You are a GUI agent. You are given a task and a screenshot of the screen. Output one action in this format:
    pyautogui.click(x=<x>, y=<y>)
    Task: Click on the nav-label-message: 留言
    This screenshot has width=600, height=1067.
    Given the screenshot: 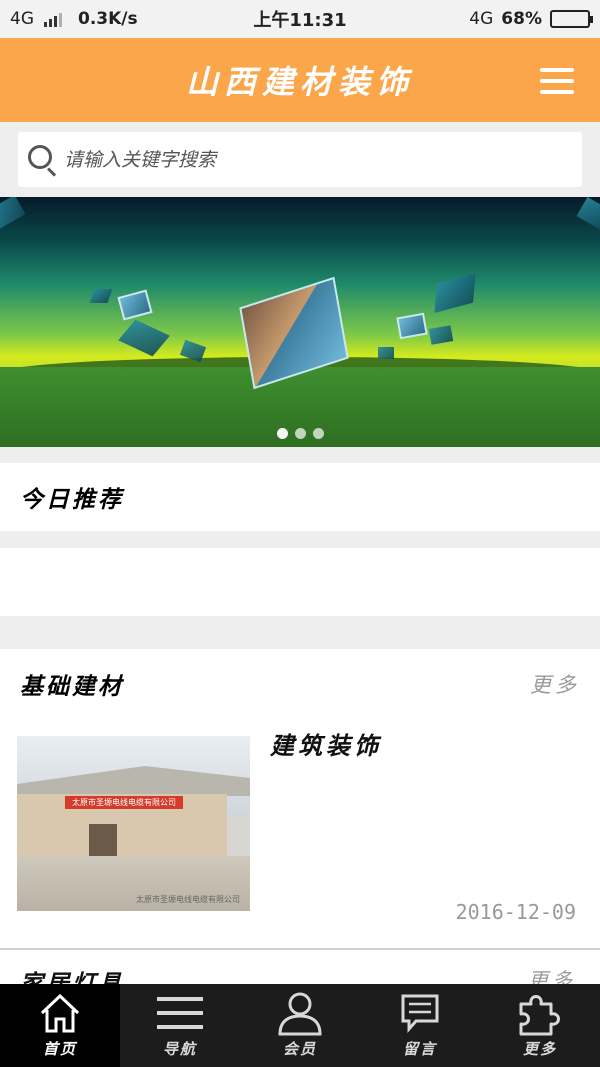 What is the action you would take?
    pyautogui.click(x=419, y=1049)
    